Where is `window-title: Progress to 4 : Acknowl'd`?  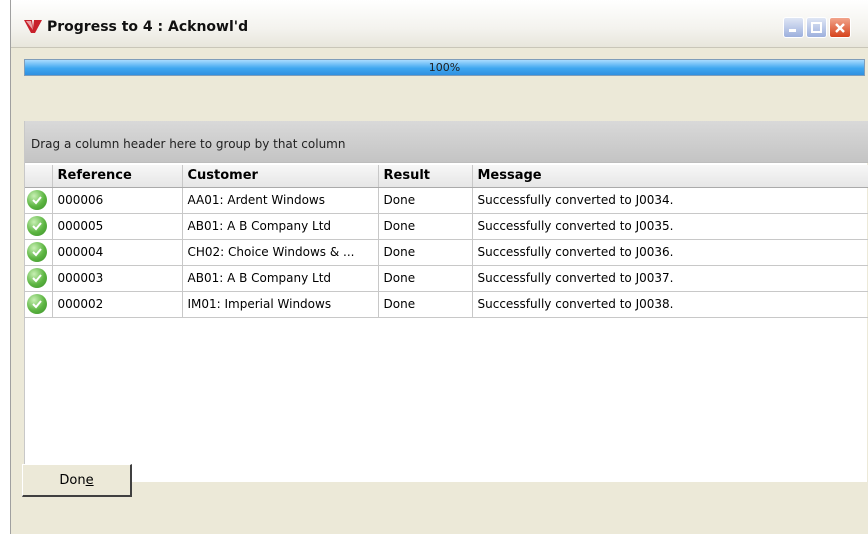 window-title: Progress to 4 : Acknowl'd is located at coordinates (148, 27).